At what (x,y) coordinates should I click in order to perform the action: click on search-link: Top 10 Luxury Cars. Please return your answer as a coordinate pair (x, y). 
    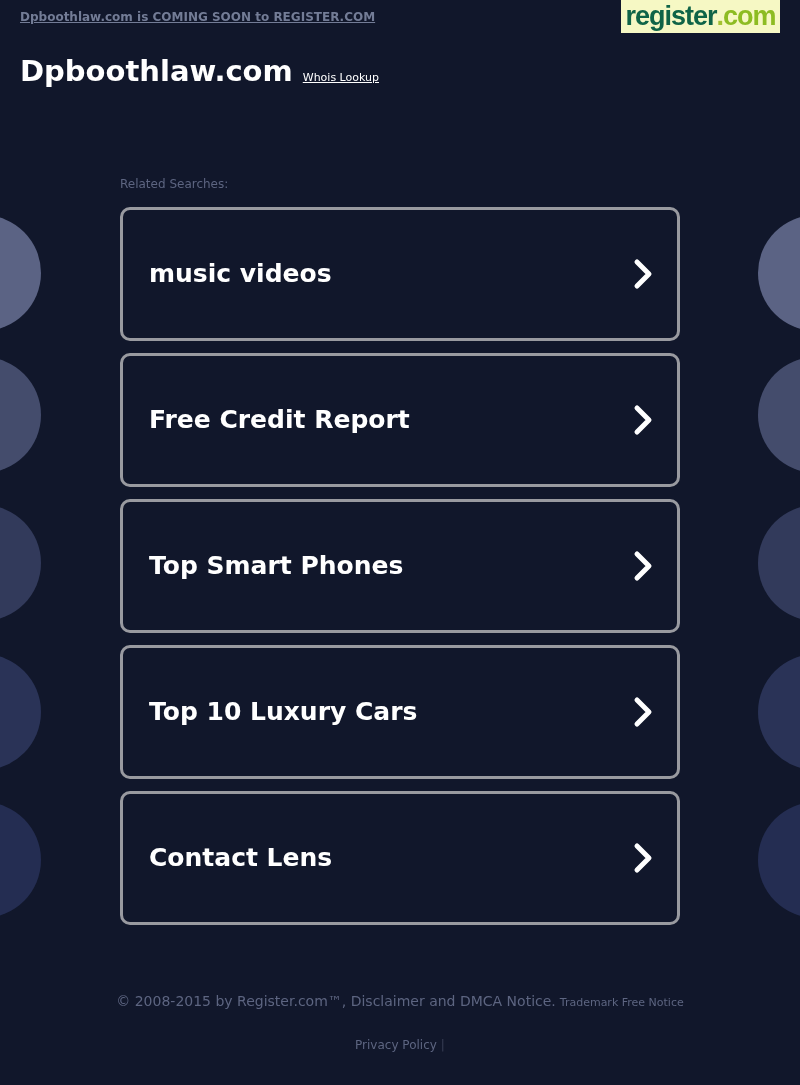
    Looking at the image, I should click on (400, 712).